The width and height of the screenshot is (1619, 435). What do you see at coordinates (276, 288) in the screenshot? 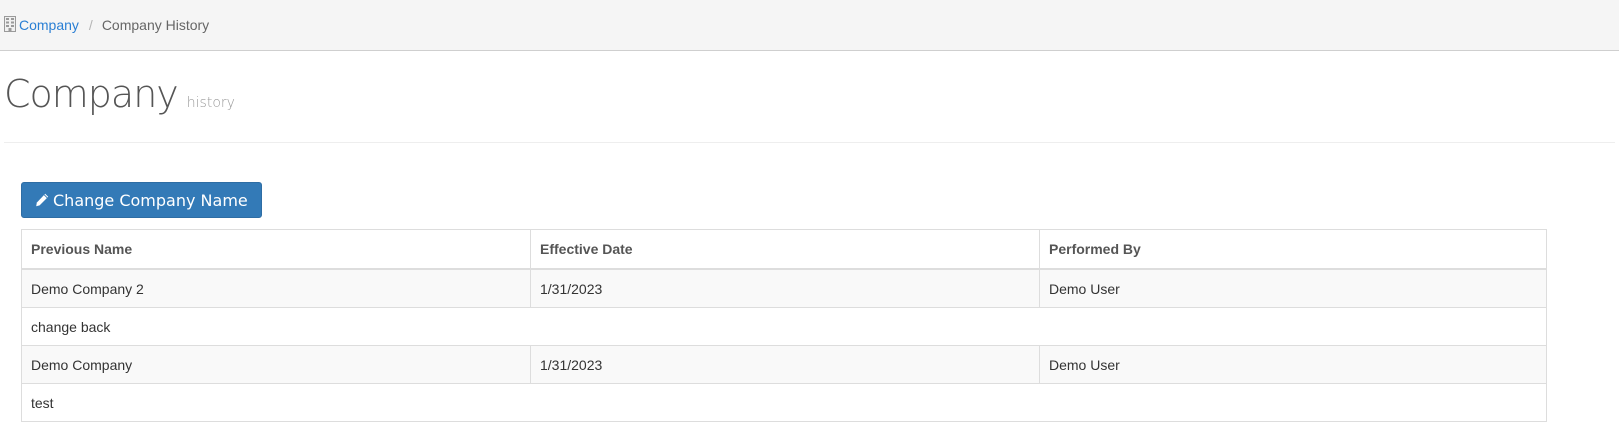
I see `cell-previous-name: Demo Company 2` at bounding box center [276, 288].